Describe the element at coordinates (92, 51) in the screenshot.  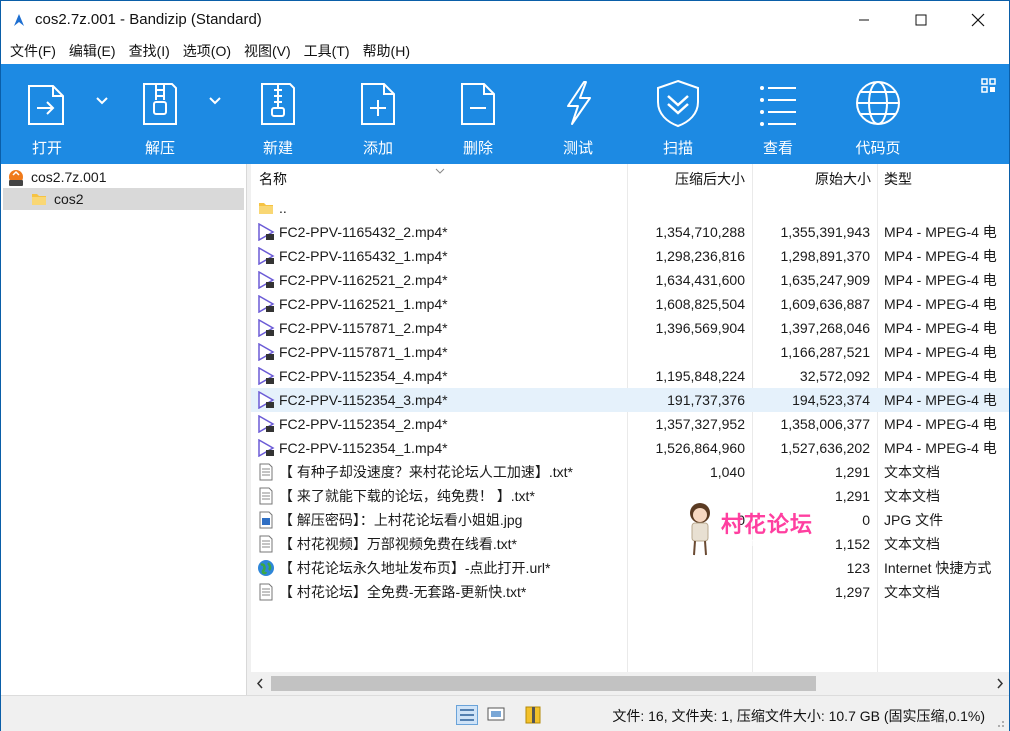
I see `menu-edit: 编辑(E)` at that location.